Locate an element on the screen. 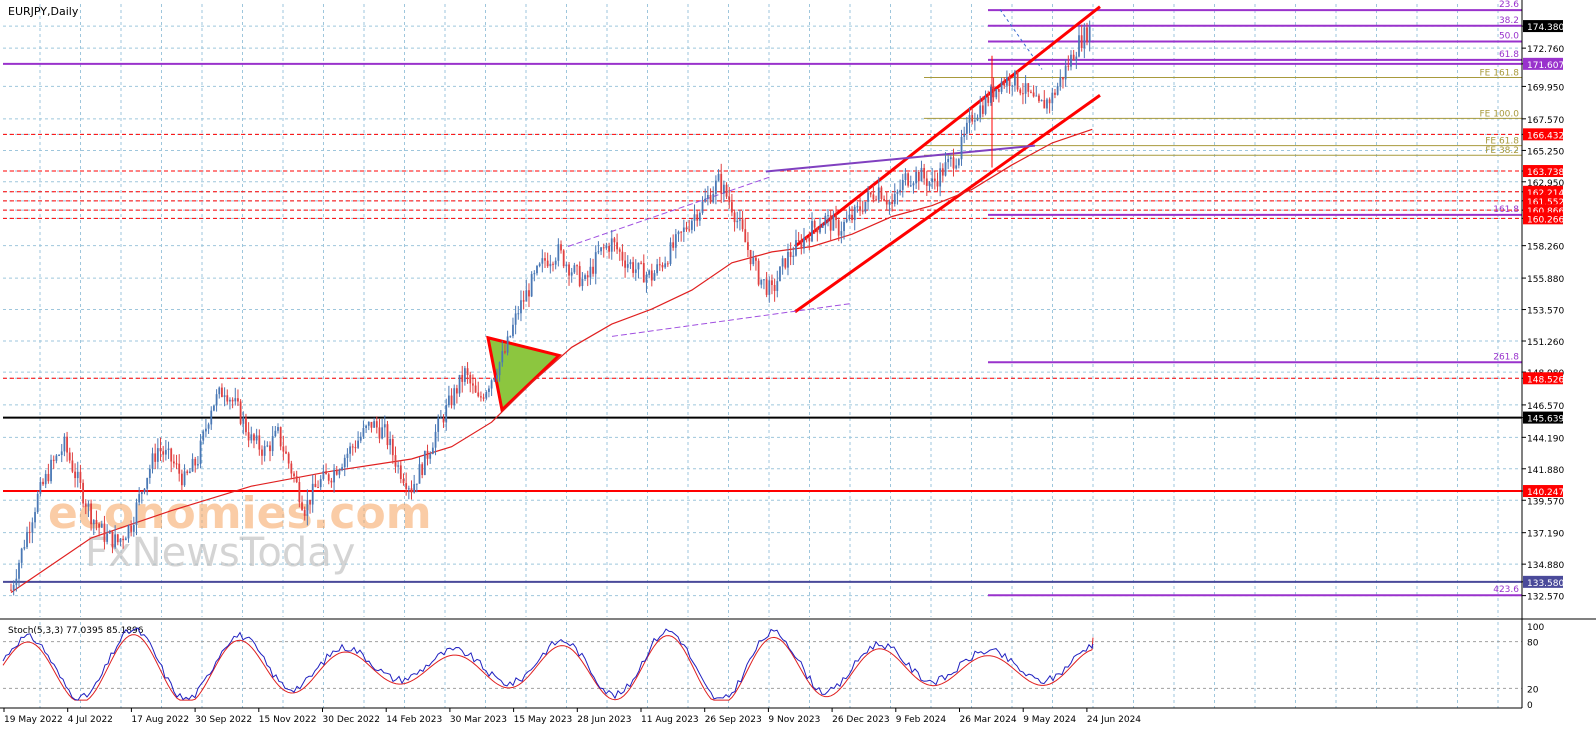  fib-level-label: 50.0 is located at coordinates (1509, 36).